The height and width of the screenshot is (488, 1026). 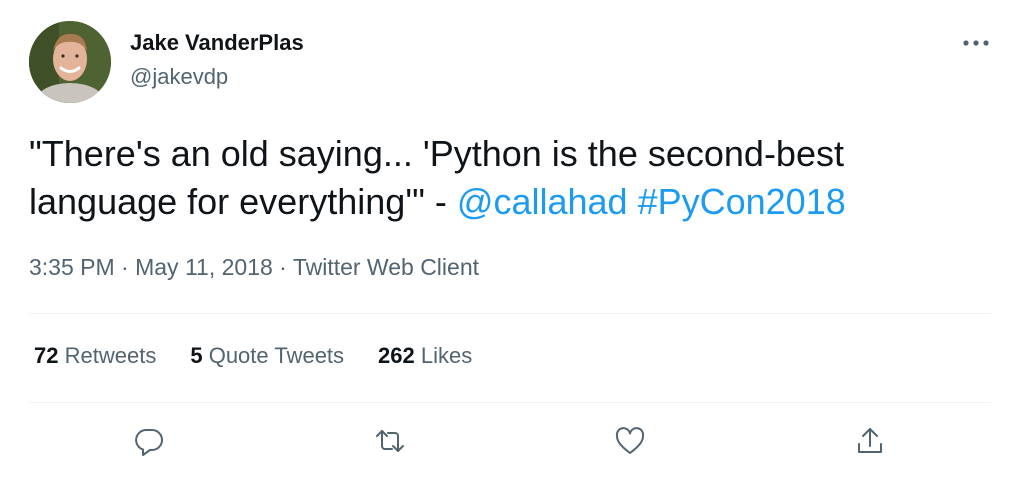 I want to click on likes-label: Likes, so click(x=446, y=355).